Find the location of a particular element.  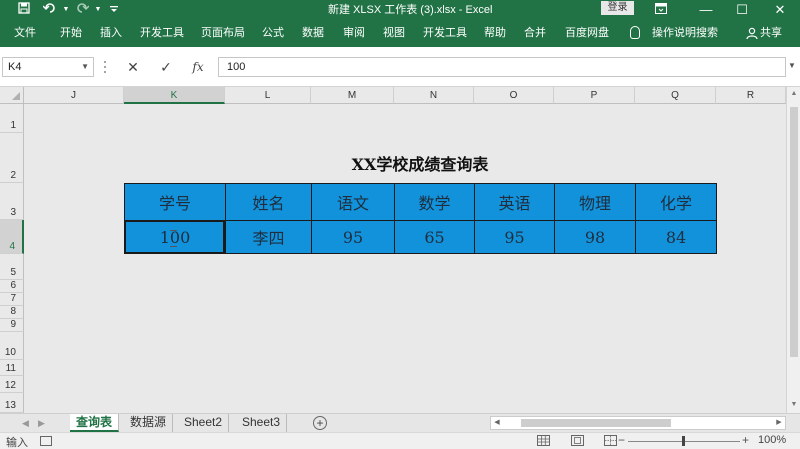

row-header-12: 12 is located at coordinates (12, 384).